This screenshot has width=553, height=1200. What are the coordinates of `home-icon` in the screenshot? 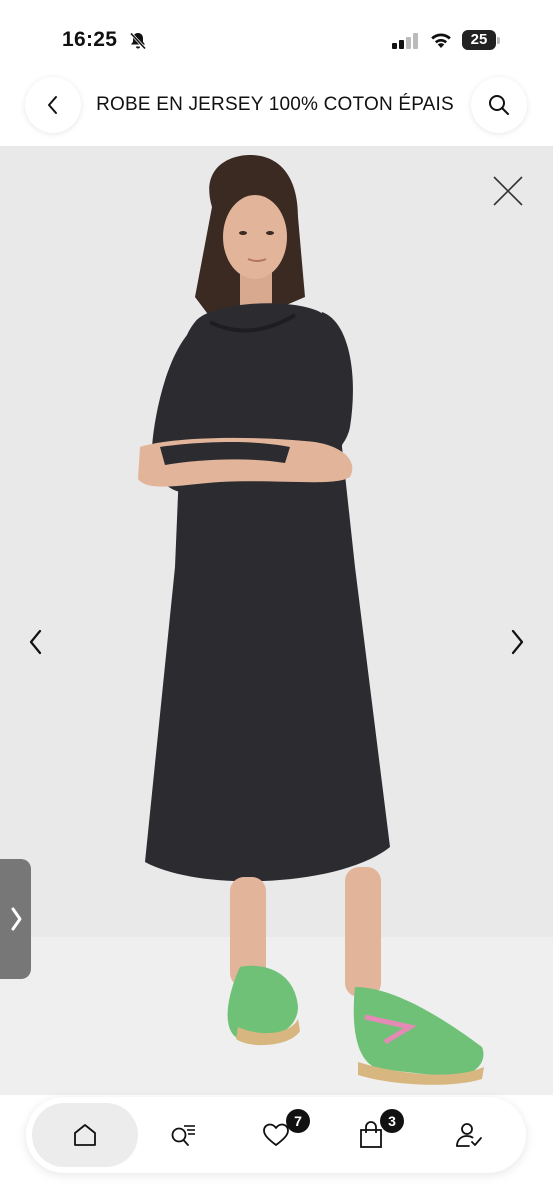 It's located at (85, 1135).